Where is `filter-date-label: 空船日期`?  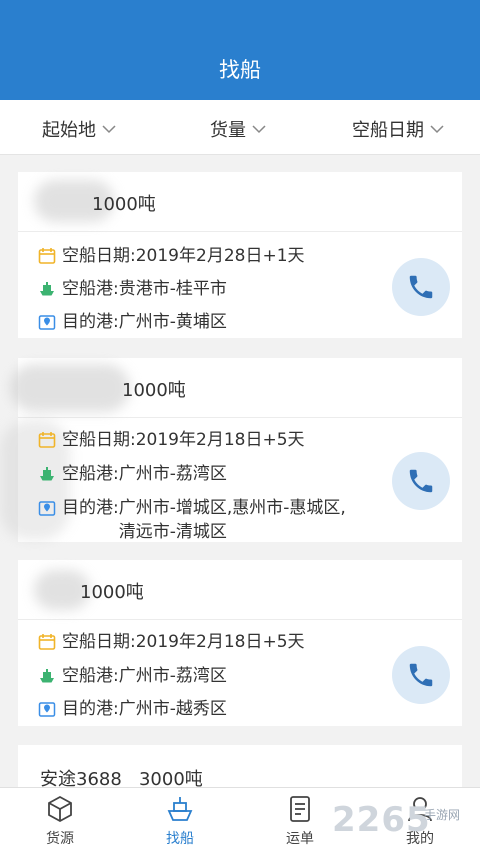
filter-date-label: 空船日期 is located at coordinates (388, 130).